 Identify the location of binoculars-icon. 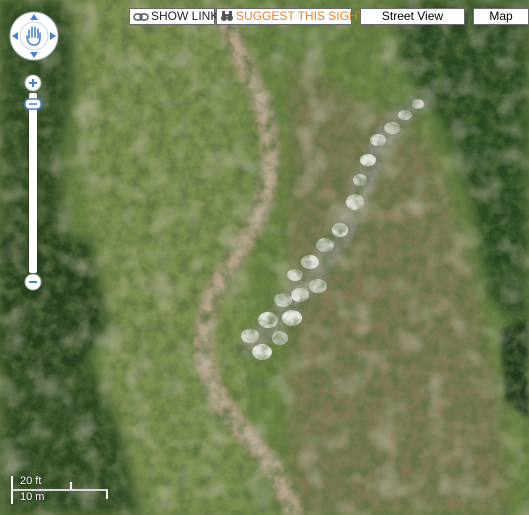
(227, 16).